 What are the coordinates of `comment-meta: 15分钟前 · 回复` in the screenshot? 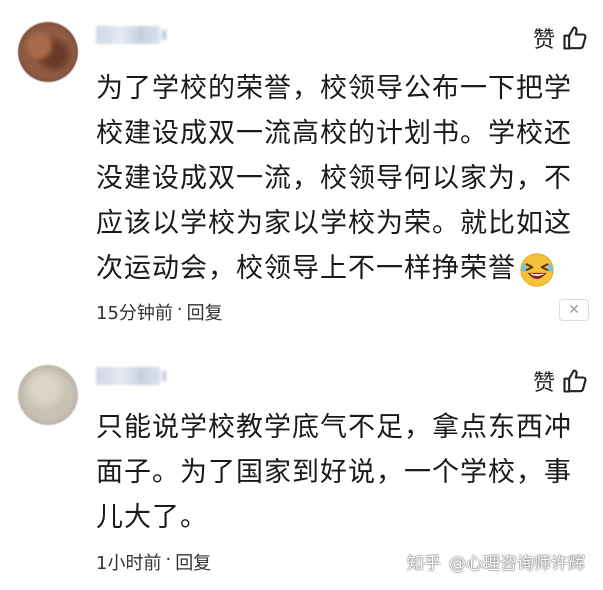 It's located at (159, 312).